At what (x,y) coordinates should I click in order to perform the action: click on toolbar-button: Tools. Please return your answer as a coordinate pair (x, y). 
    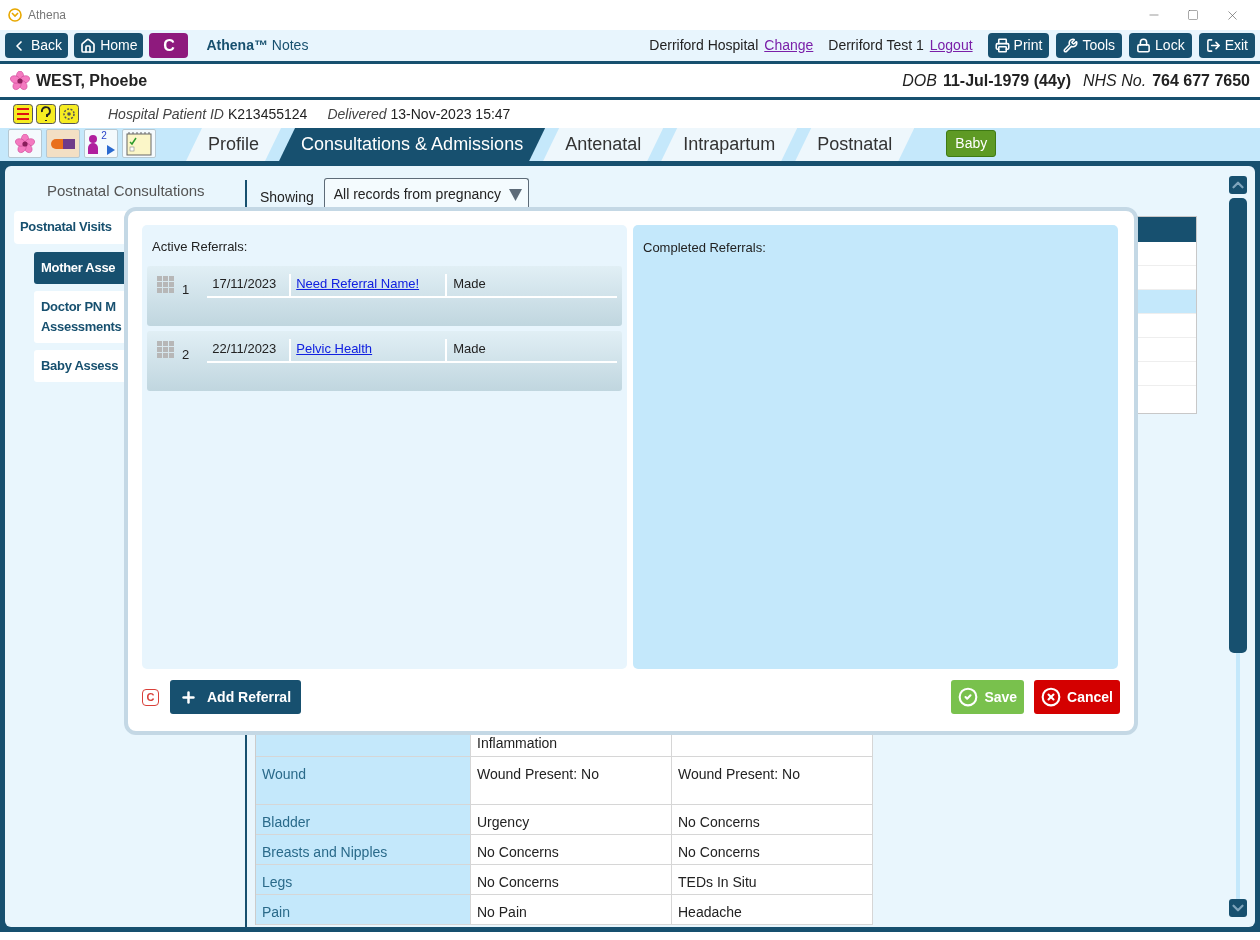
    Looking at the image, I should click on (1089, 45).